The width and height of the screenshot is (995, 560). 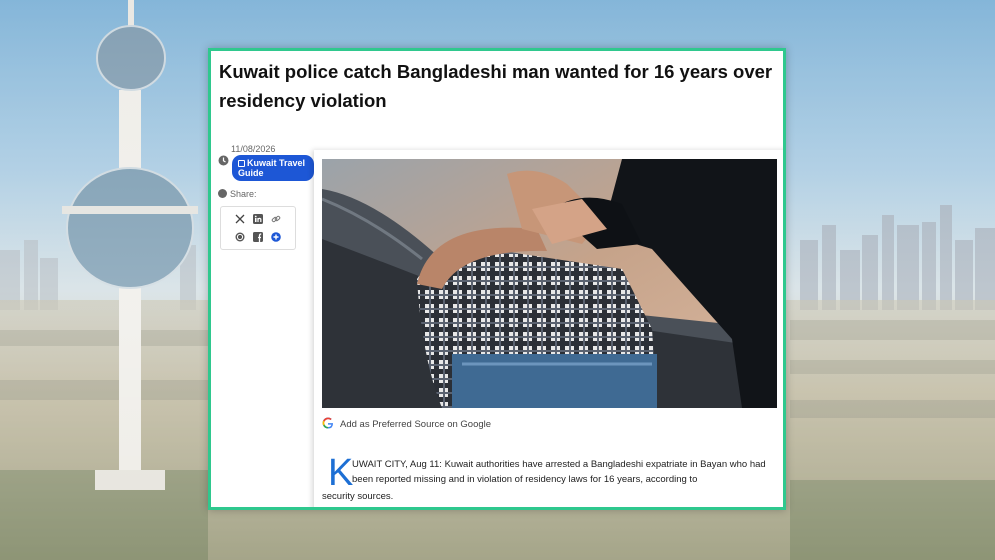 I want to click on article-lead-continuation: security sources., so click(x=358, y=496).